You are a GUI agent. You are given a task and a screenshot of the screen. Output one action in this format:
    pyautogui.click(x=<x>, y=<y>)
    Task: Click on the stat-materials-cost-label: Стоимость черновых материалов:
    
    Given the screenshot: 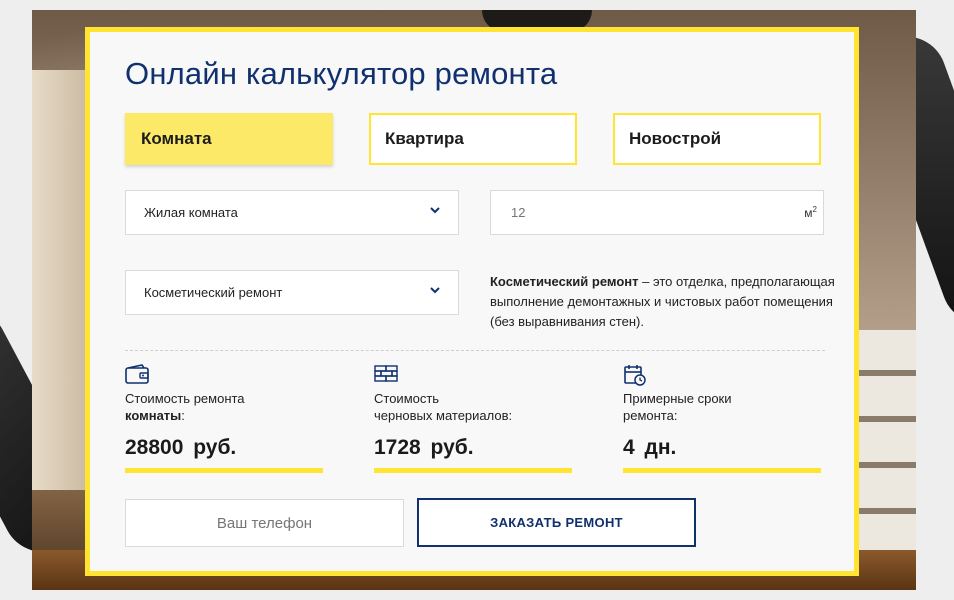 What is the action you would take?
    pyautogui.click(x=443, y=407)
    